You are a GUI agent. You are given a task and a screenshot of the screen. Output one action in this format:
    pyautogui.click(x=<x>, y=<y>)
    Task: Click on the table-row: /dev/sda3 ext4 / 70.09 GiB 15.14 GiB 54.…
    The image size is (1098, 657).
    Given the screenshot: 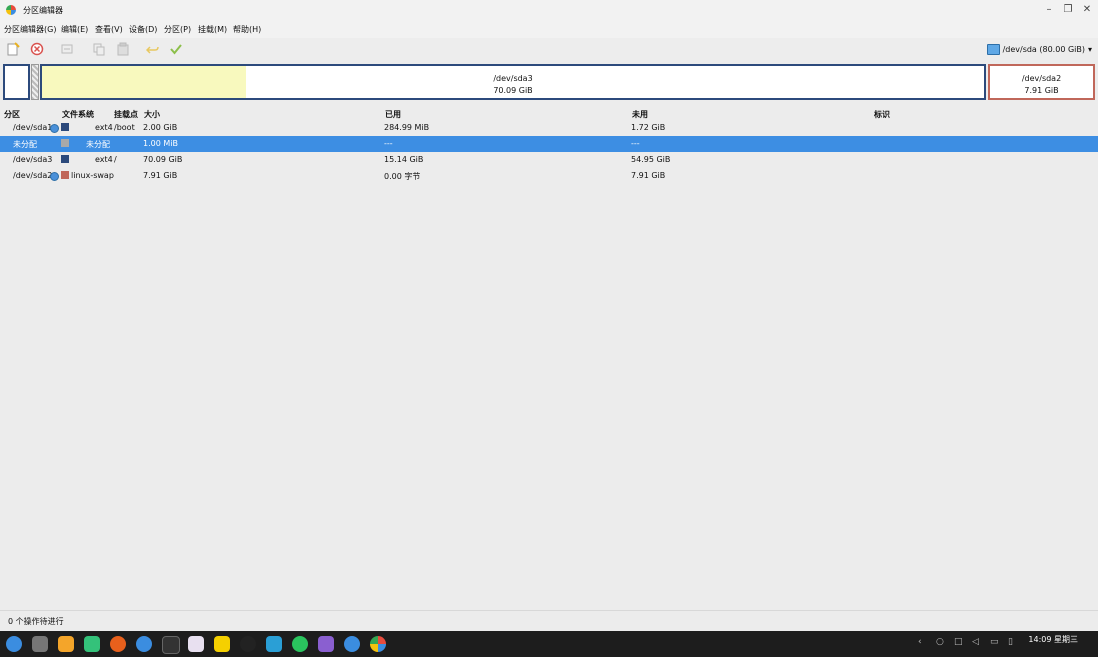 What is the action you would take?
    pyautogui.click(x=549, y=160)
    